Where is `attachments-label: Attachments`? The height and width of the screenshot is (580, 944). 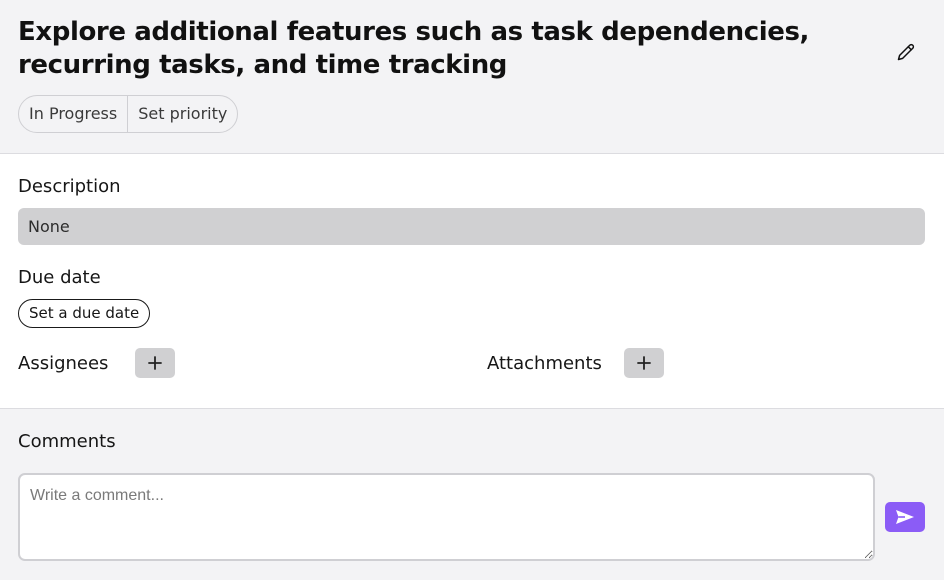 attachments-label: Attachments is located at coordinates (544, 363).